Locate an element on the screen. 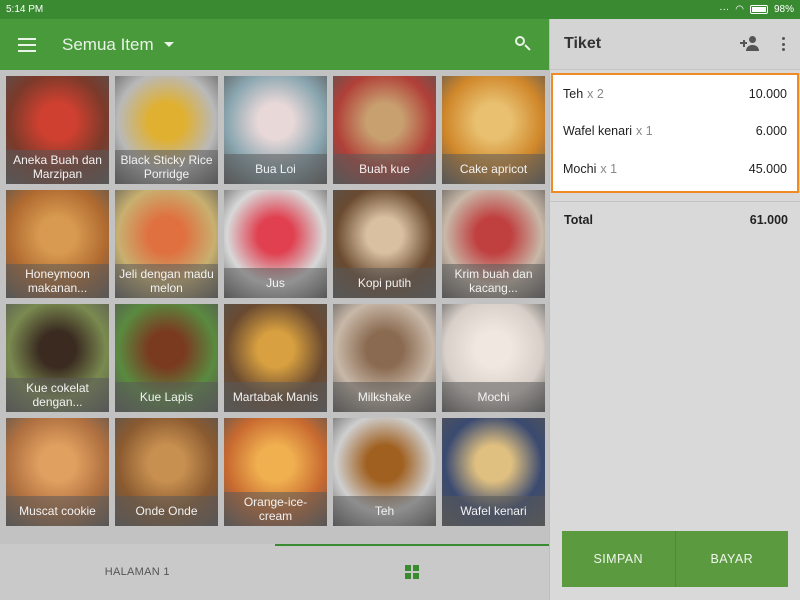 This screenshot has width=800, height=600. item-label: Jeli dengan madu melon is located at coordinates (166, 281).